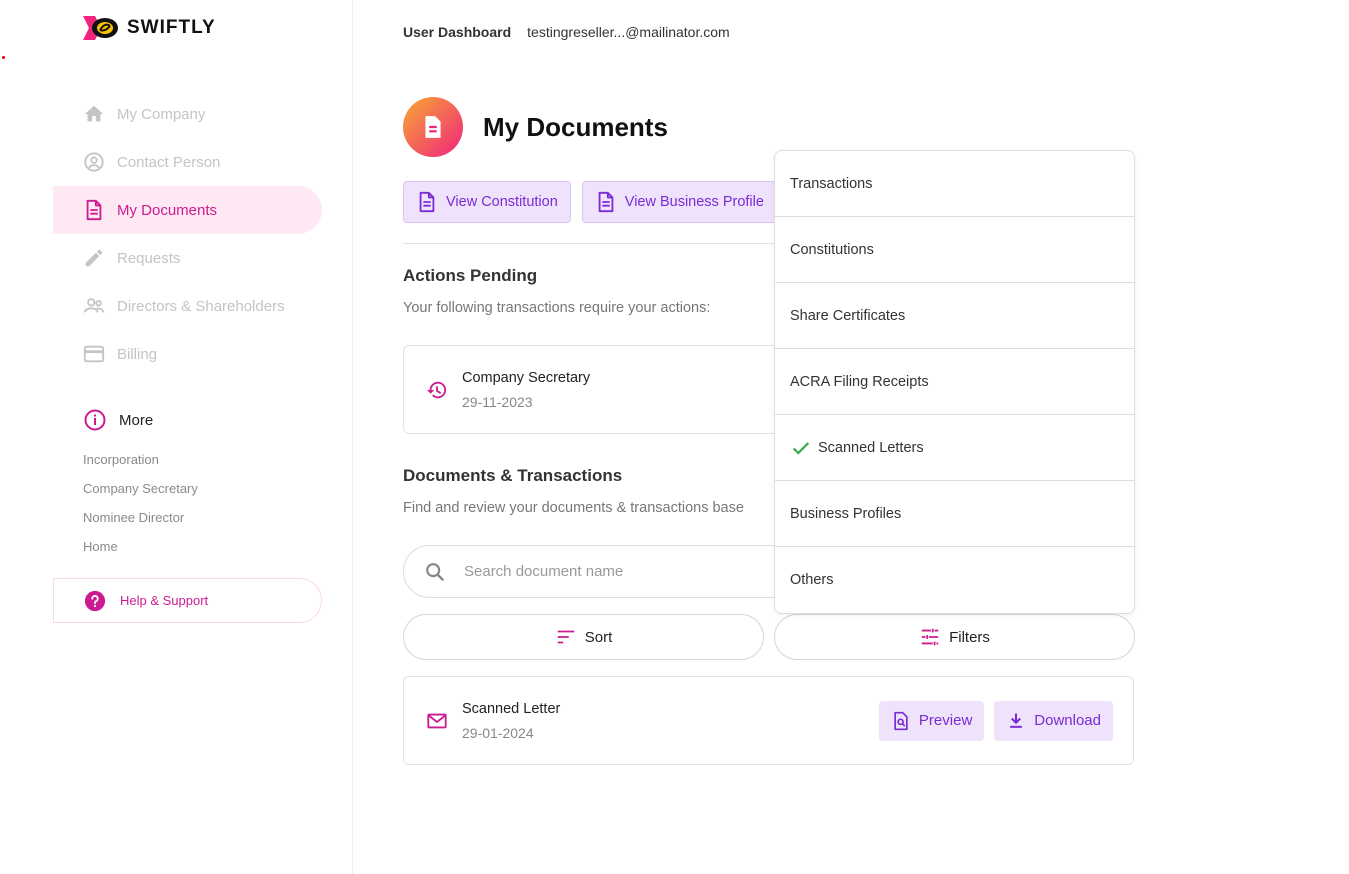 This screenshot has width=1349, height=874. I want to click on filter-option-label: Constitutions, so click(832, 249).